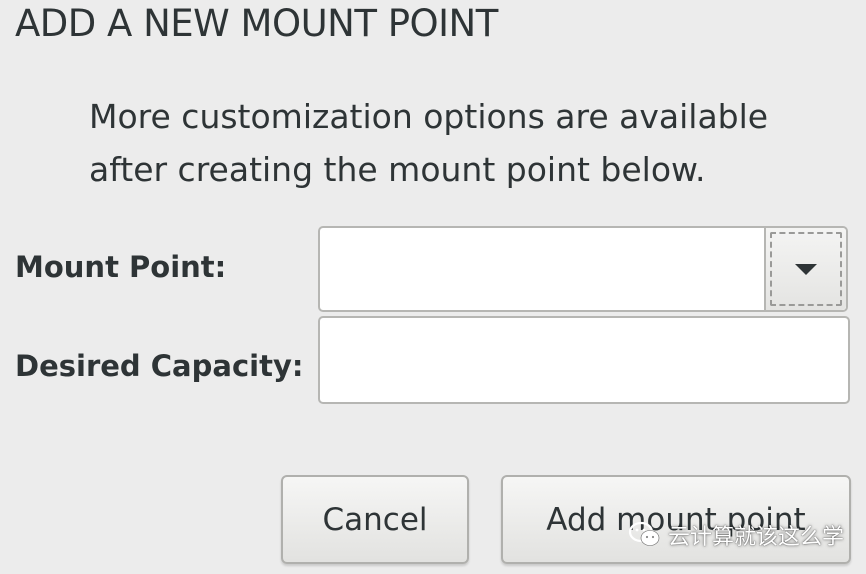 The width and height of the screenshot is (866, 574). I want to click on cancel-button: Cancel, so click(375, 519).